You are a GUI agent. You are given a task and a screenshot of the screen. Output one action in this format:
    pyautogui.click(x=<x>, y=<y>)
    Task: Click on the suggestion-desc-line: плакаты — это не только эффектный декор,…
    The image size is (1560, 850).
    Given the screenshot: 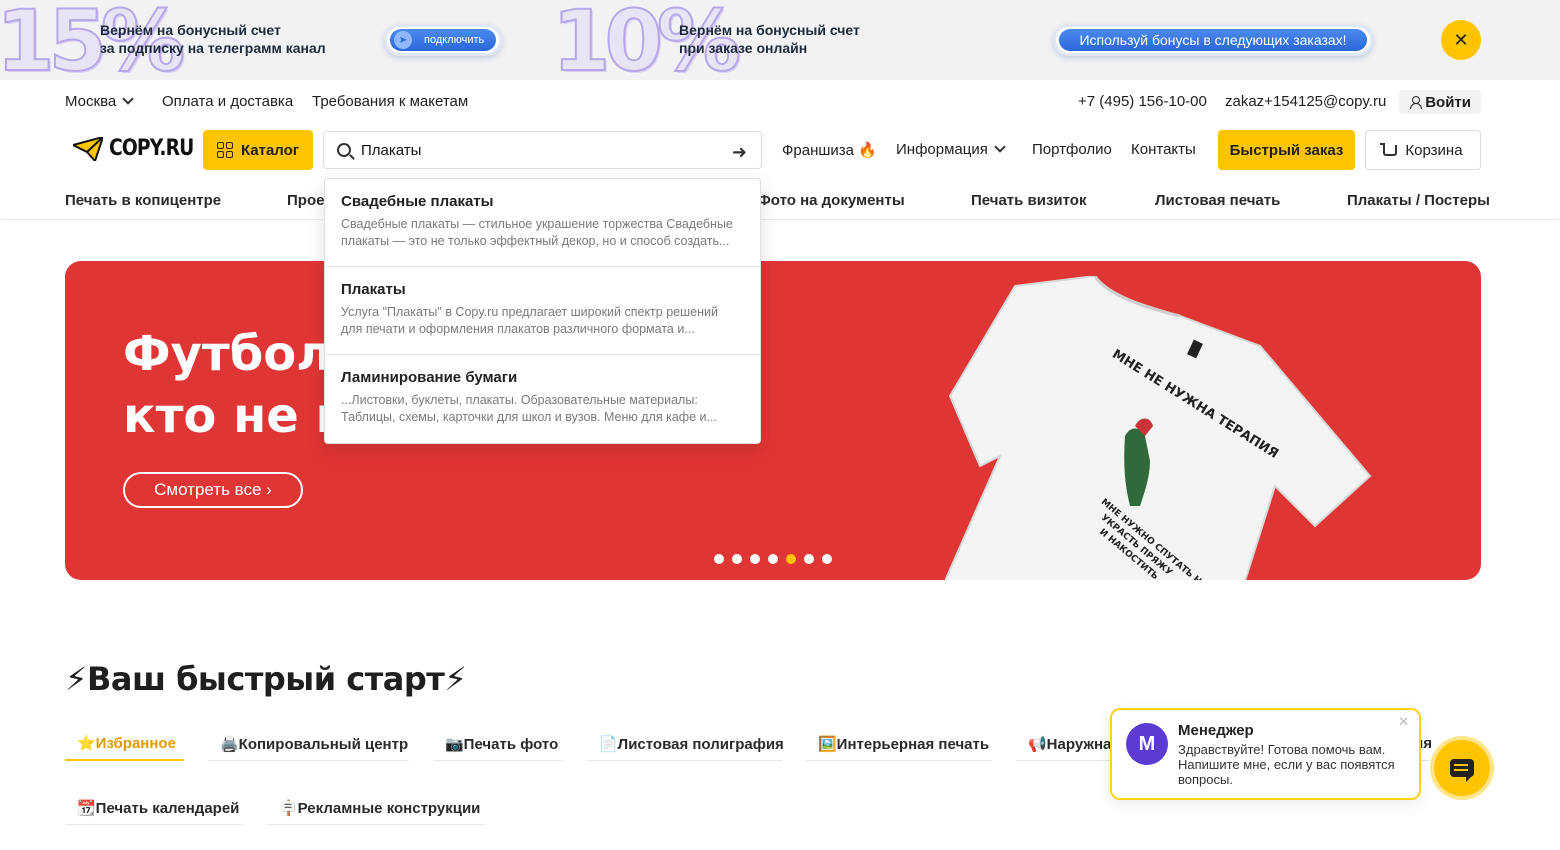 What is the action you would take?
    pyautogui.click(x=535, y=241)
    